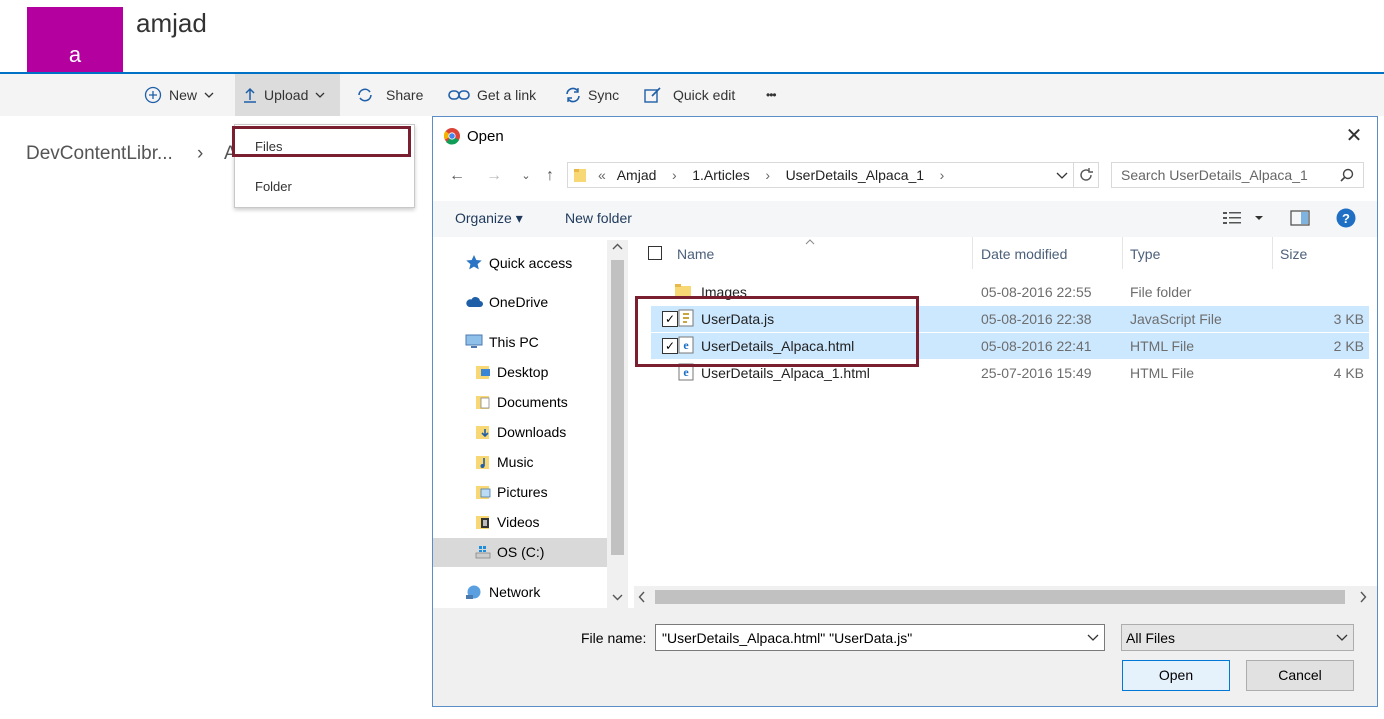 This screenshot has width=1384, height=719. What do you see at coordinates (655, 253) in the screenshot?
I see `select-all-checkbox` at bounding box center [655, 253].